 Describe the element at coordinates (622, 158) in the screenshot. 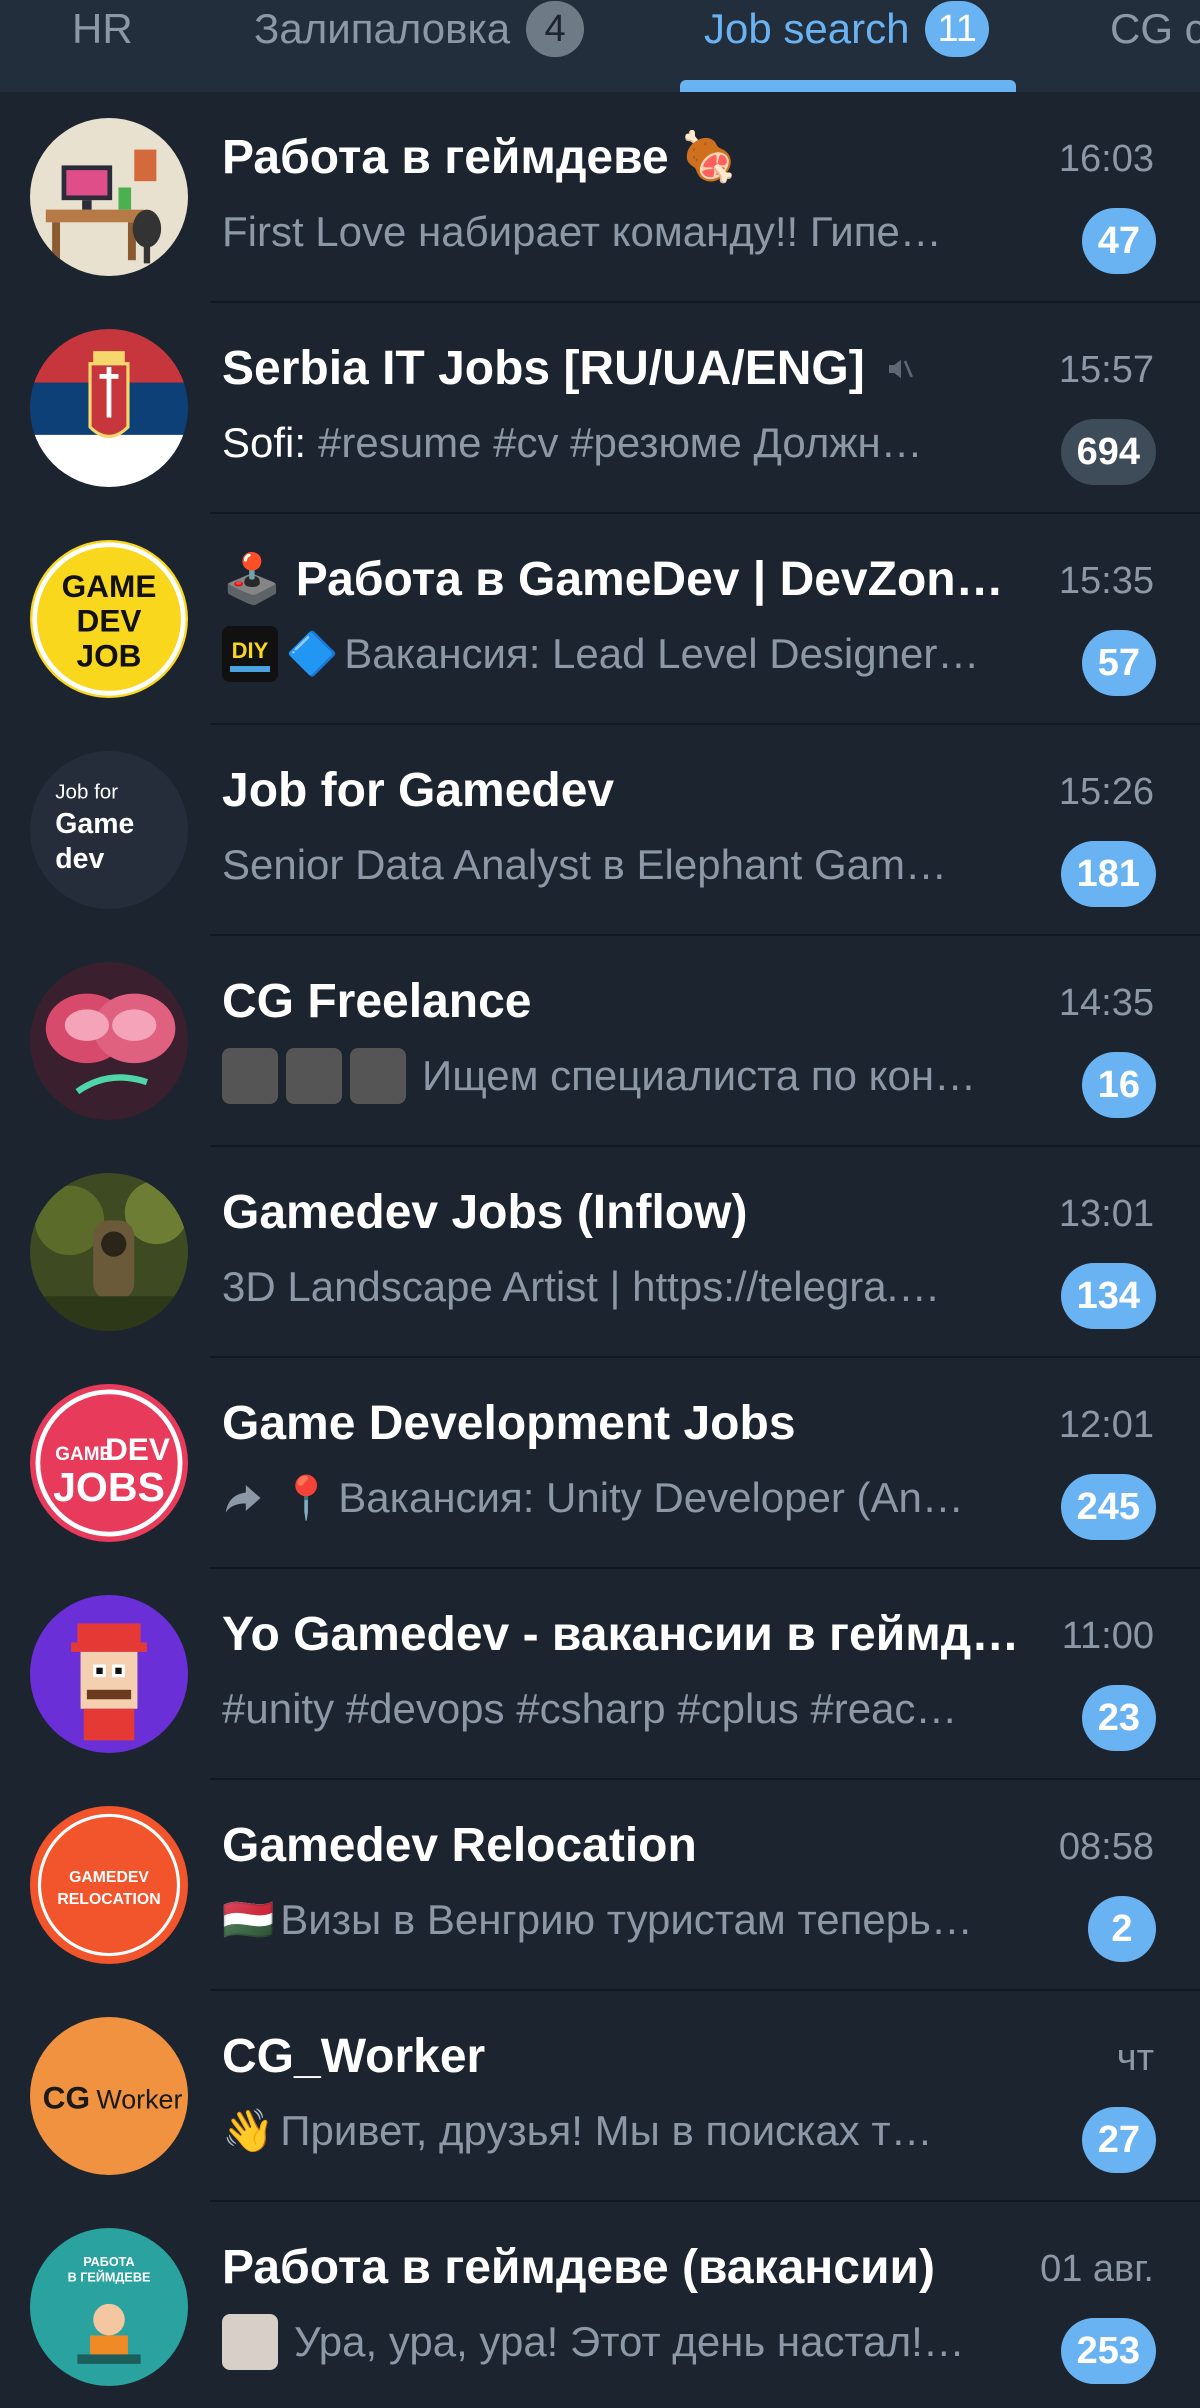

I see `chat-title: Работа в геймдеве 🍖` at that location.